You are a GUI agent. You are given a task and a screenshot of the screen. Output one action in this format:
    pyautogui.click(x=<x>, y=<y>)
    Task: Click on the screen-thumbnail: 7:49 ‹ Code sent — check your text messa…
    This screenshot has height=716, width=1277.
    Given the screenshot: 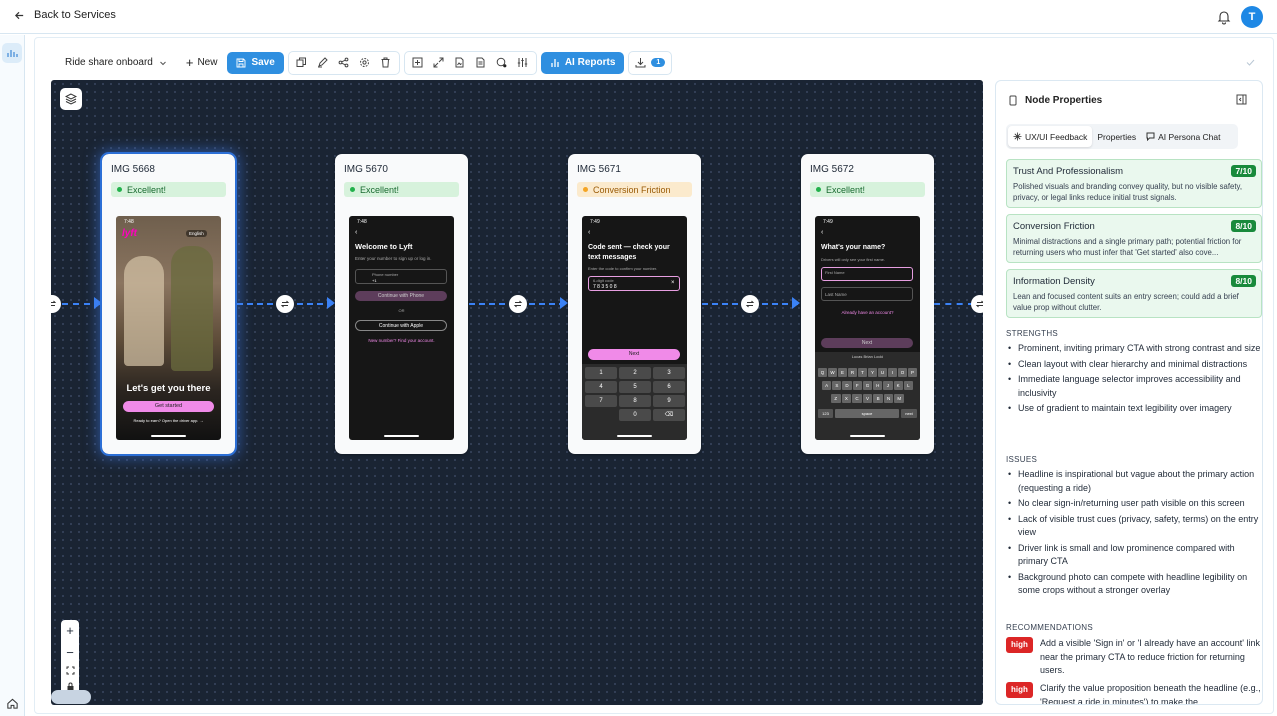 What is the action you would take?
    pyautogui.click(x=634, y=328)
    